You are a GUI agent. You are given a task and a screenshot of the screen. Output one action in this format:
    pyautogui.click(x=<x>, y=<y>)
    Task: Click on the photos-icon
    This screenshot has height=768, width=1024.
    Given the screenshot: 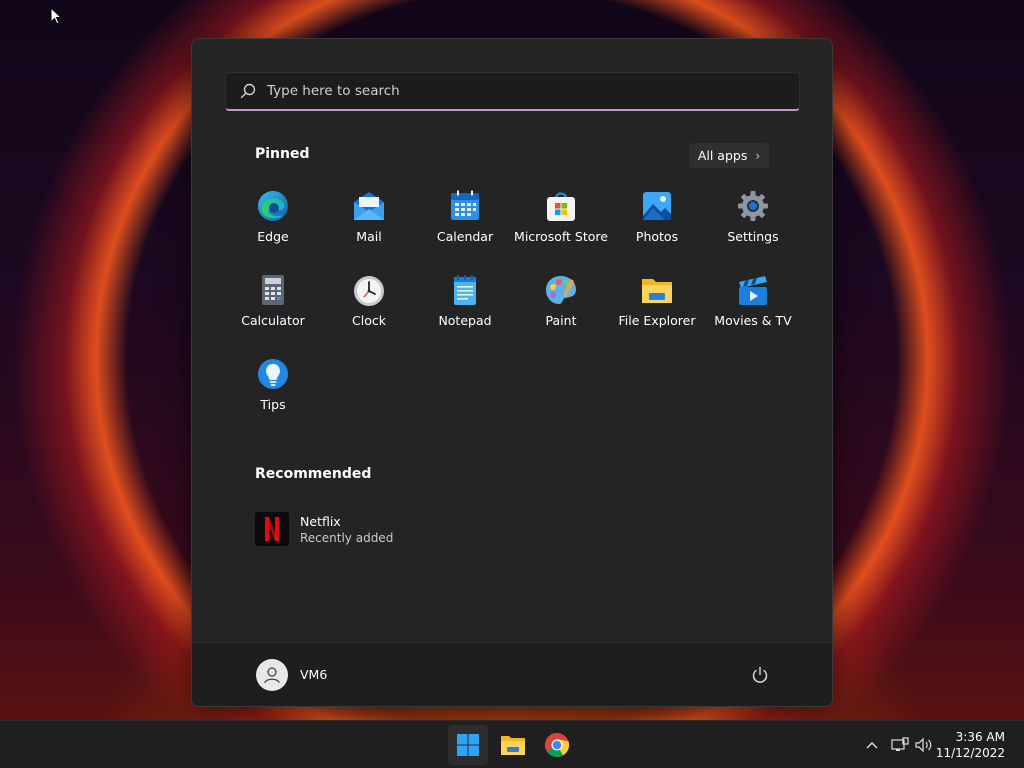 What is the action you would take?
    pyautogui.click(x=657, y=206)
    